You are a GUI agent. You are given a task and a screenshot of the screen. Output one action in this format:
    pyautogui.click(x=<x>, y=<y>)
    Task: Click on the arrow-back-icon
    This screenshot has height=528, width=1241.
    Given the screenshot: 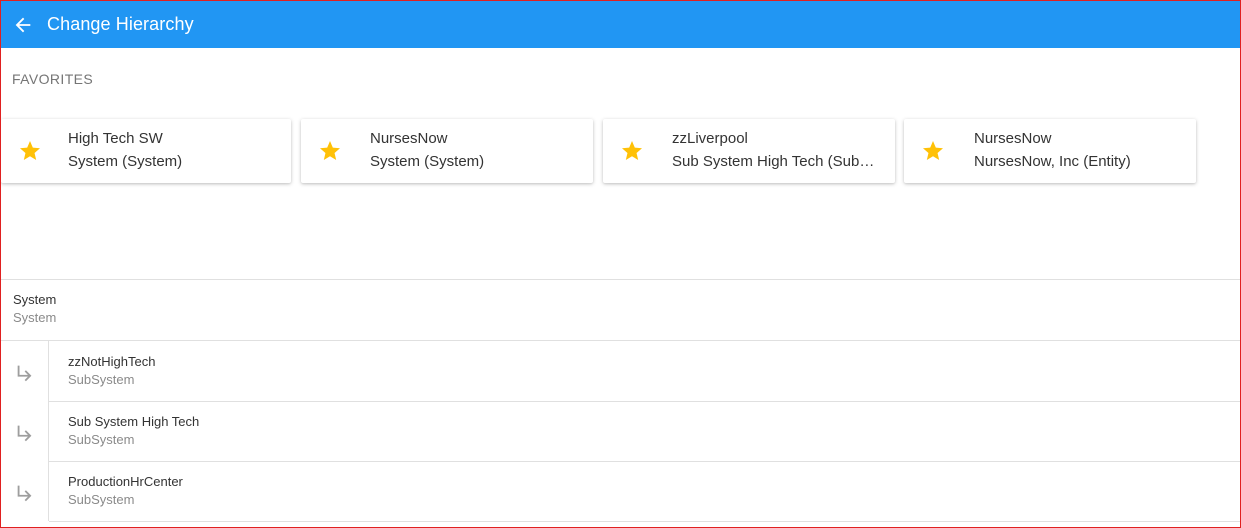 What is the action you would take?
    pyautogui.click(x=23, y=24)
    